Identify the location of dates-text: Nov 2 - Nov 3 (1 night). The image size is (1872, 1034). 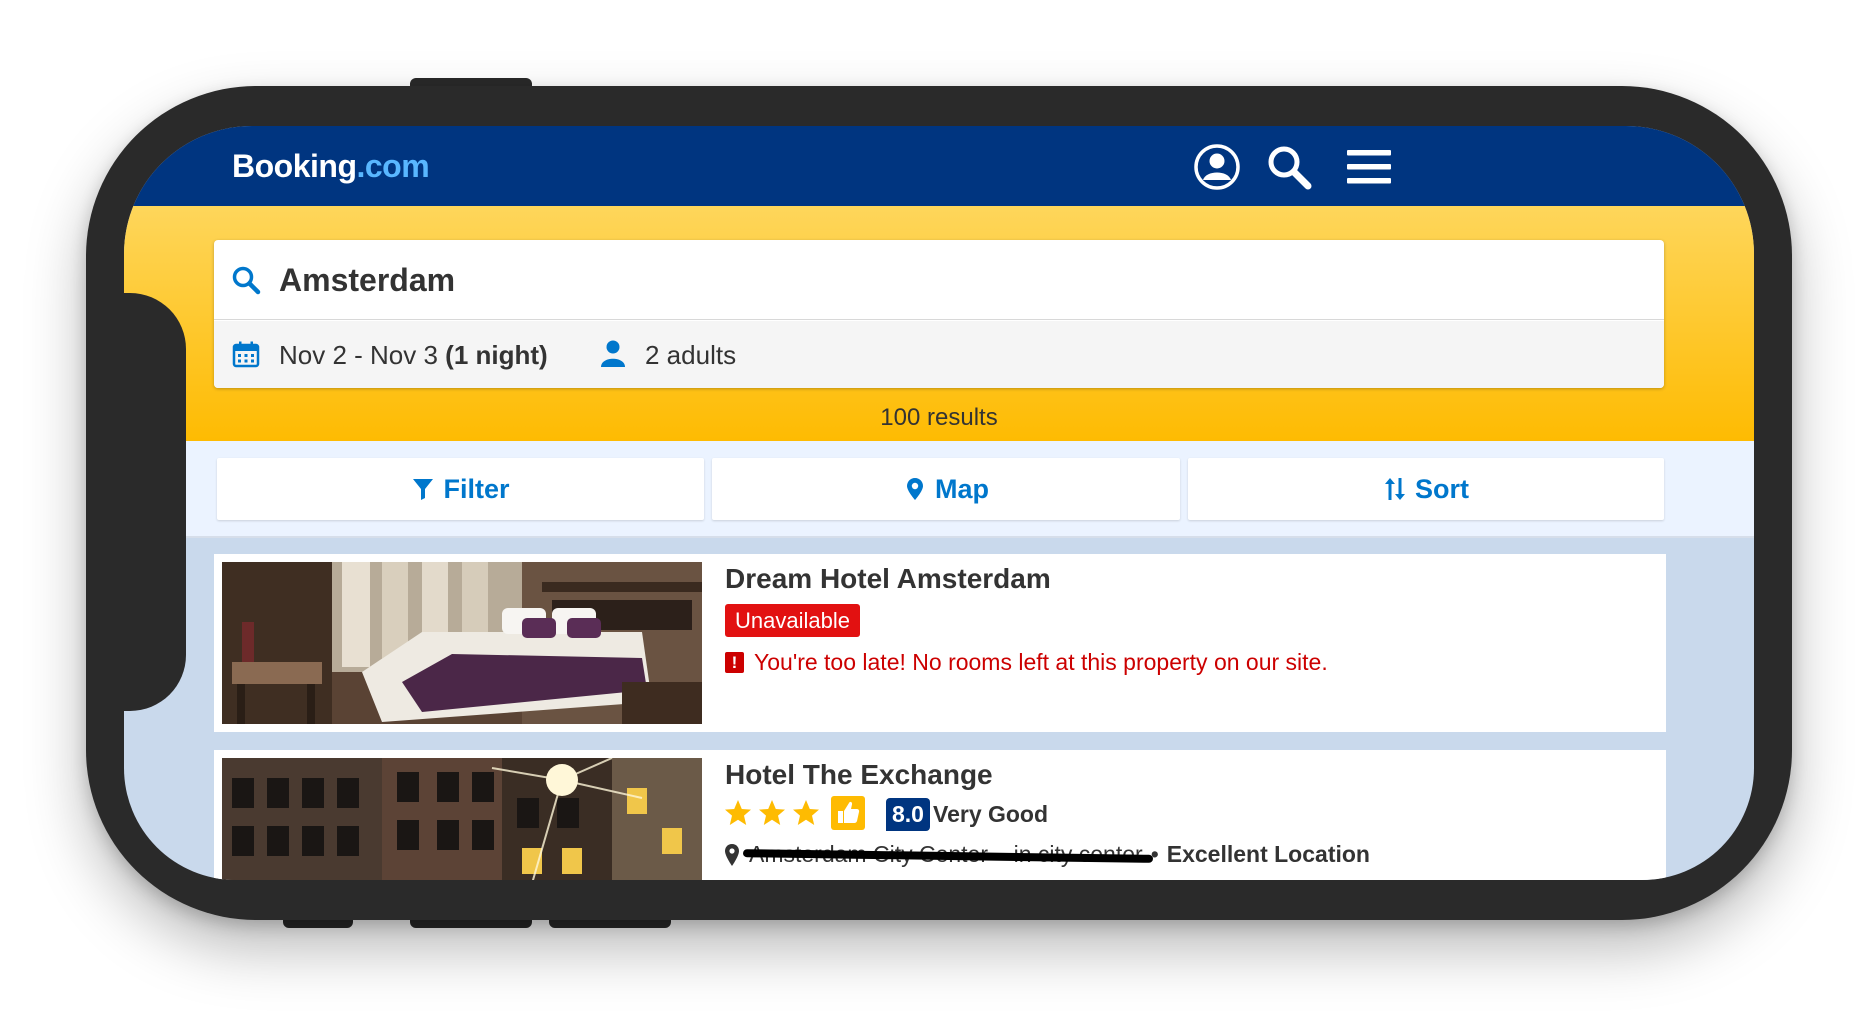
(413, 355).